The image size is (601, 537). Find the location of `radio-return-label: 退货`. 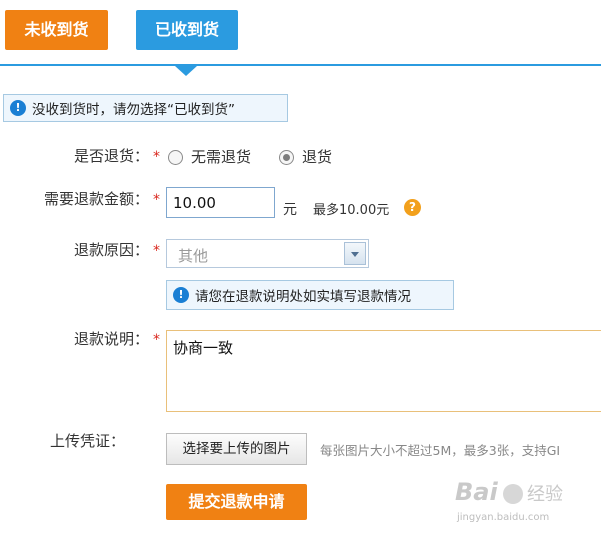

radio-return-label: 退货 is located at coordinates (317, 157).